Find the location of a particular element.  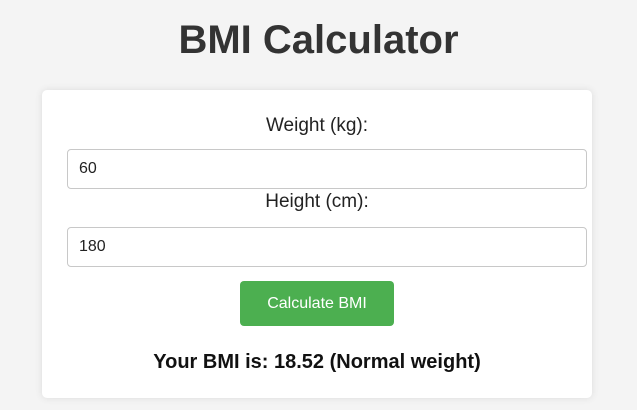

bmi-result: Your BMI is: 18.52 (Normal weight) is located at coordinates (317, 362).